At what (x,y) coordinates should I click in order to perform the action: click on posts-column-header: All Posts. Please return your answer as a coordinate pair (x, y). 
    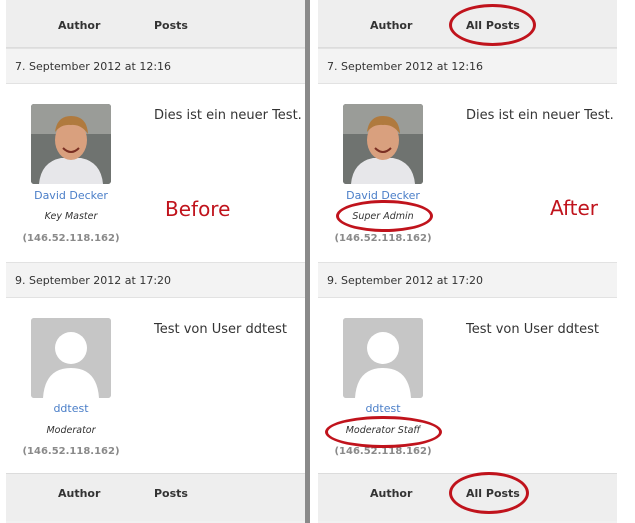
    Looking at the image, I should click on (493, 25).